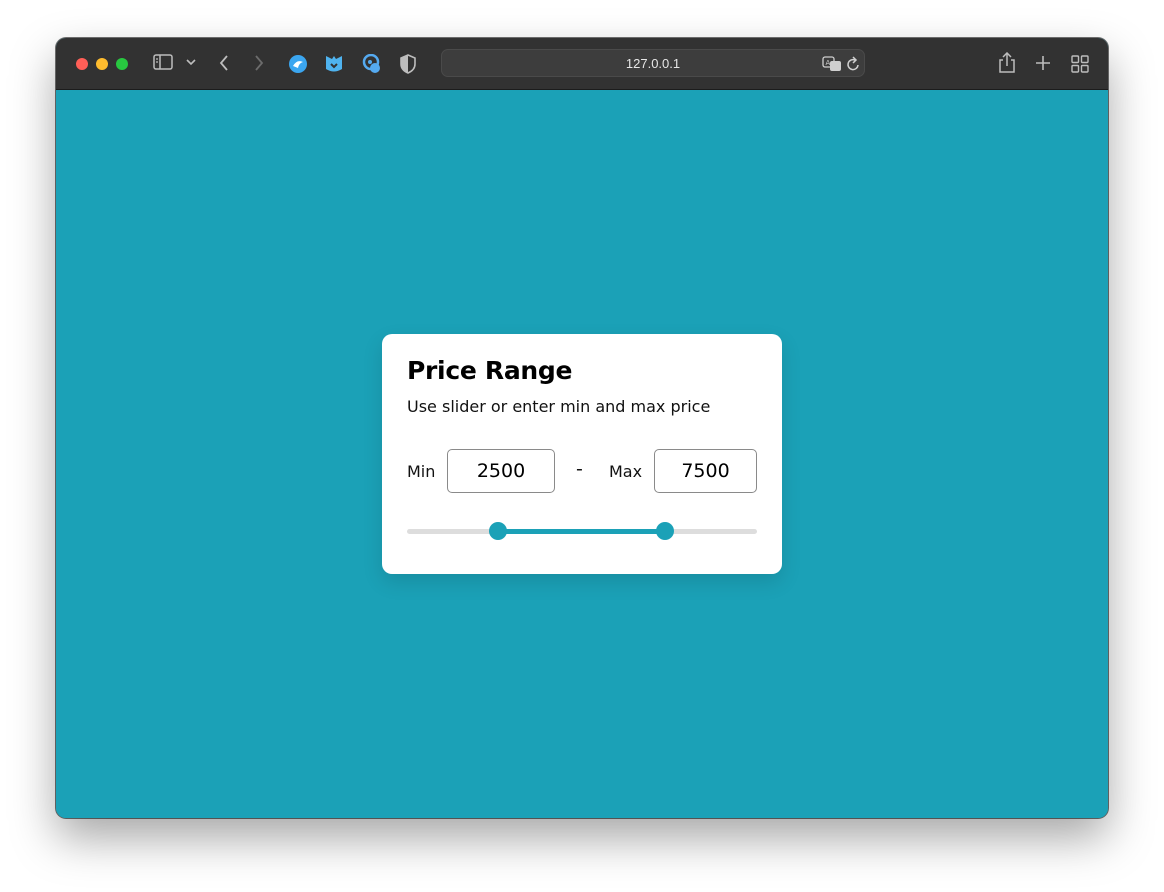 The width and height of the screenshot is (1164, 892). I want to click on browser-toolbar: 127.0.0.1 A, so click(582, 64).